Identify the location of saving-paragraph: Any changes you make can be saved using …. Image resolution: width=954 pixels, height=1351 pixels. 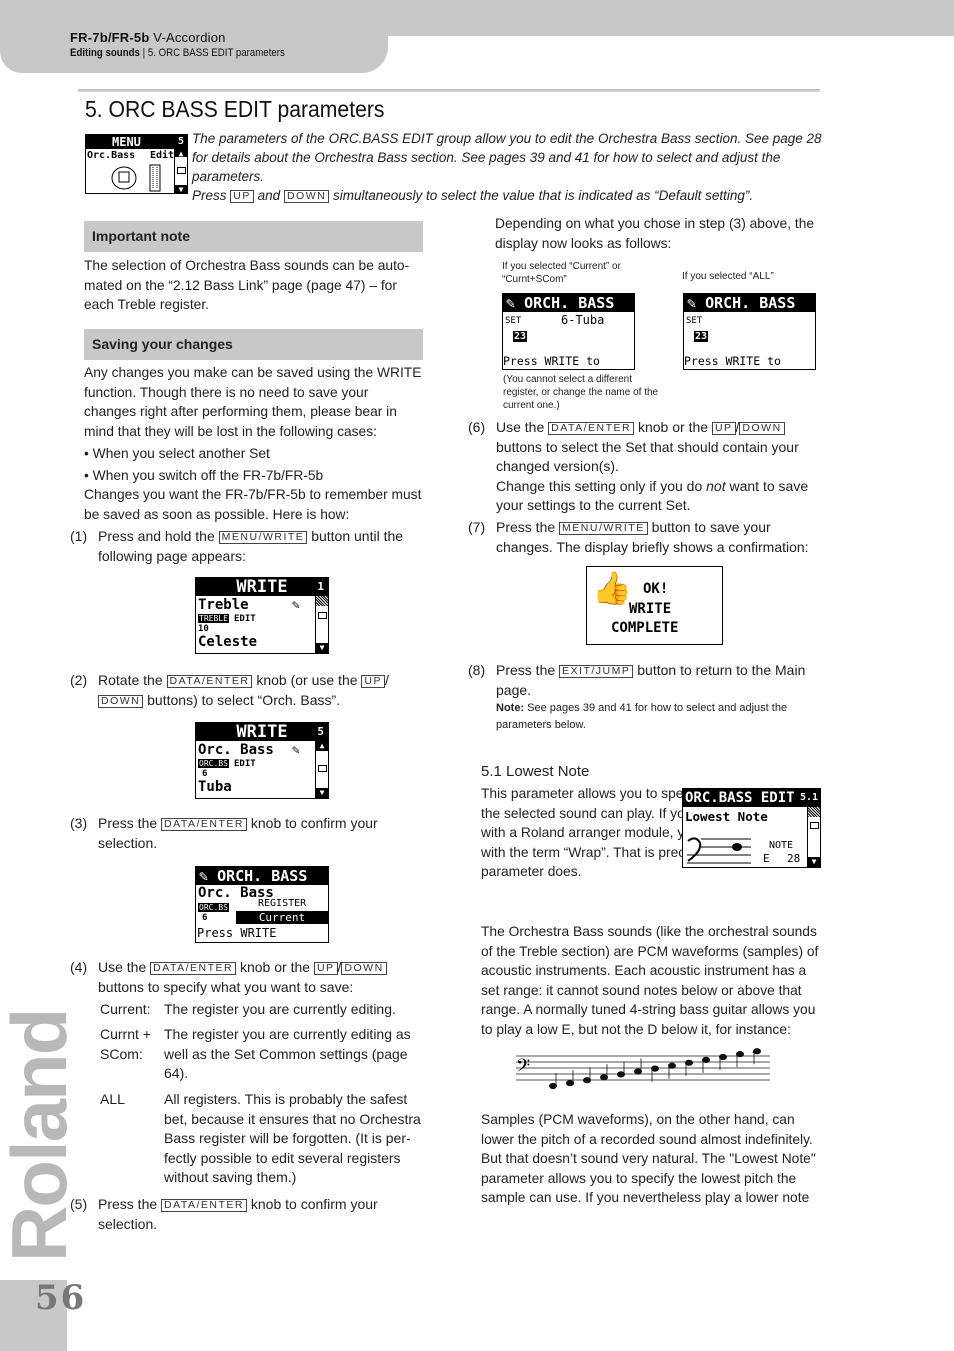
(253, 402).